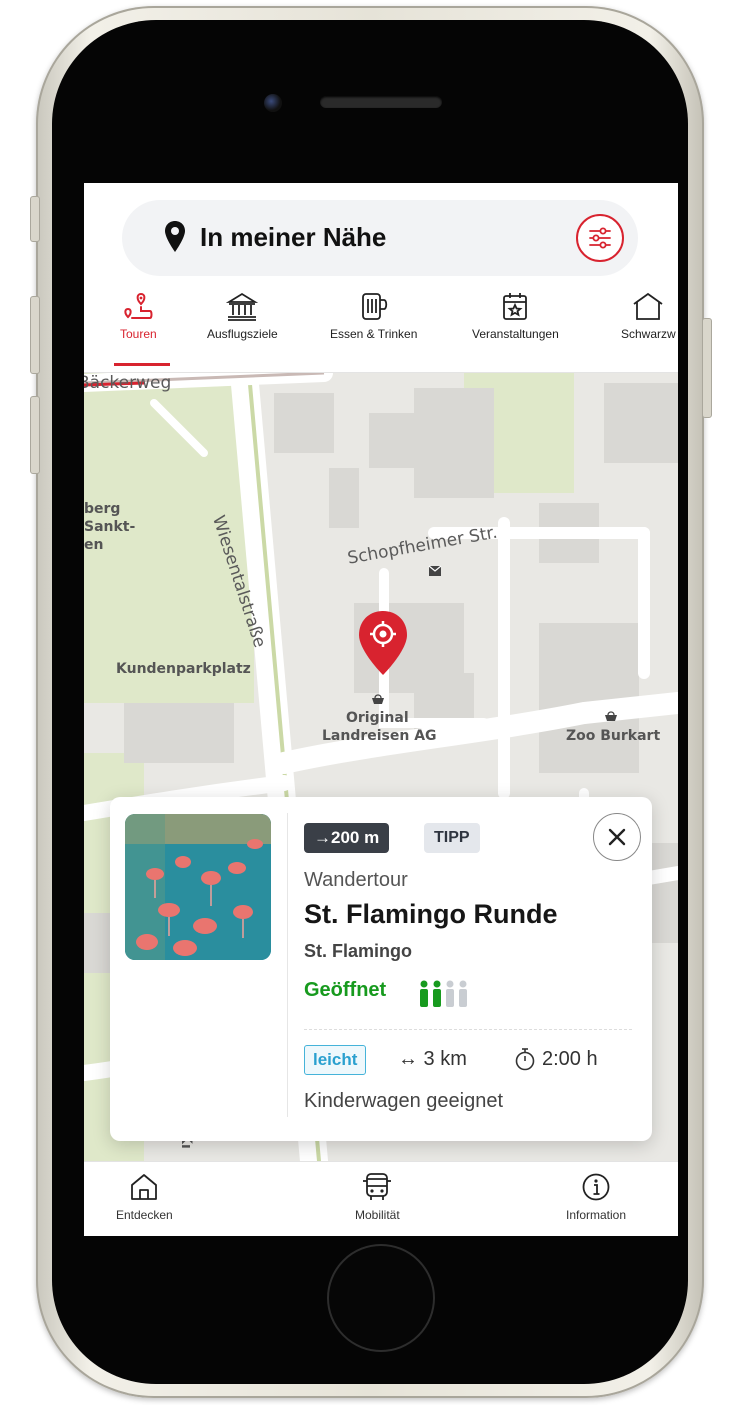 The width and height of the screenshot is (739, 1405). I want to click on tab-label-ausflugsziele: Ausflugsziele, so click(242, 334).